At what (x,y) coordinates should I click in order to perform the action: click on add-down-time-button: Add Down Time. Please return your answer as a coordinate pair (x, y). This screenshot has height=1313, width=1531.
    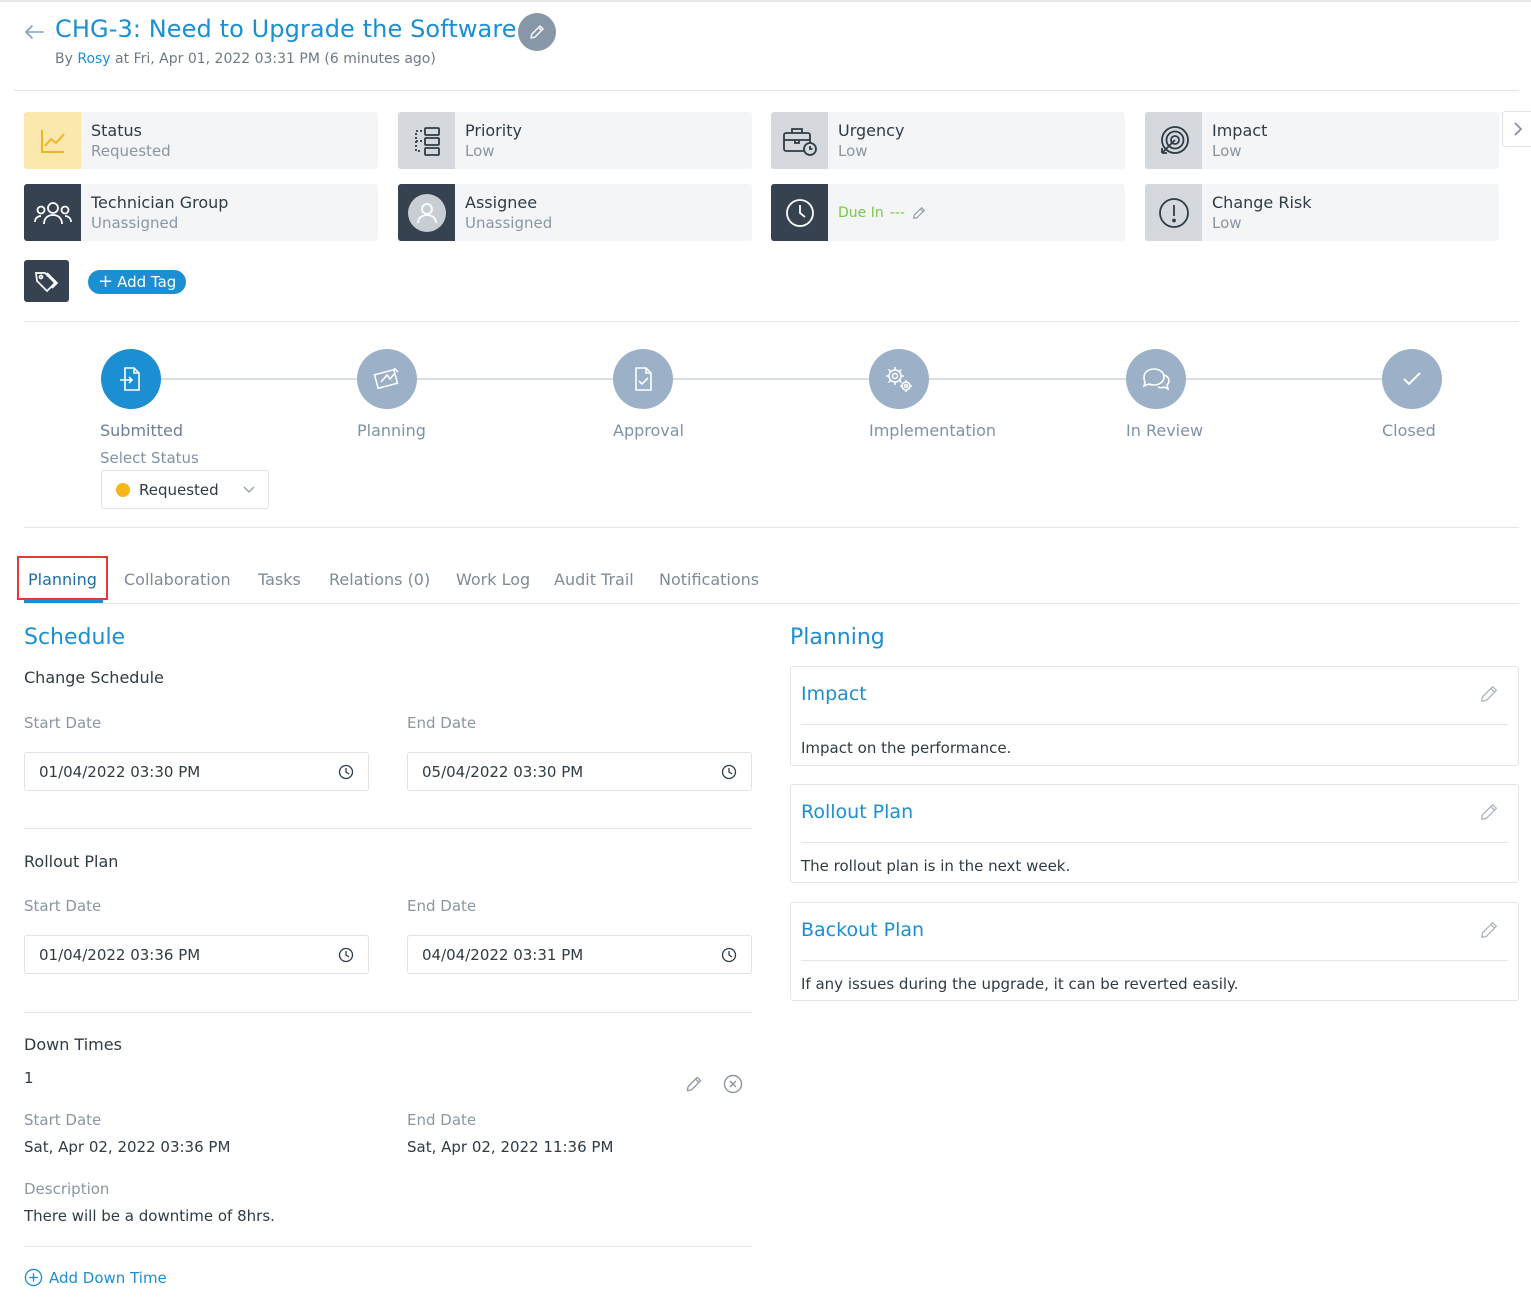
    Looking at the image, I should click on (95, 1277).